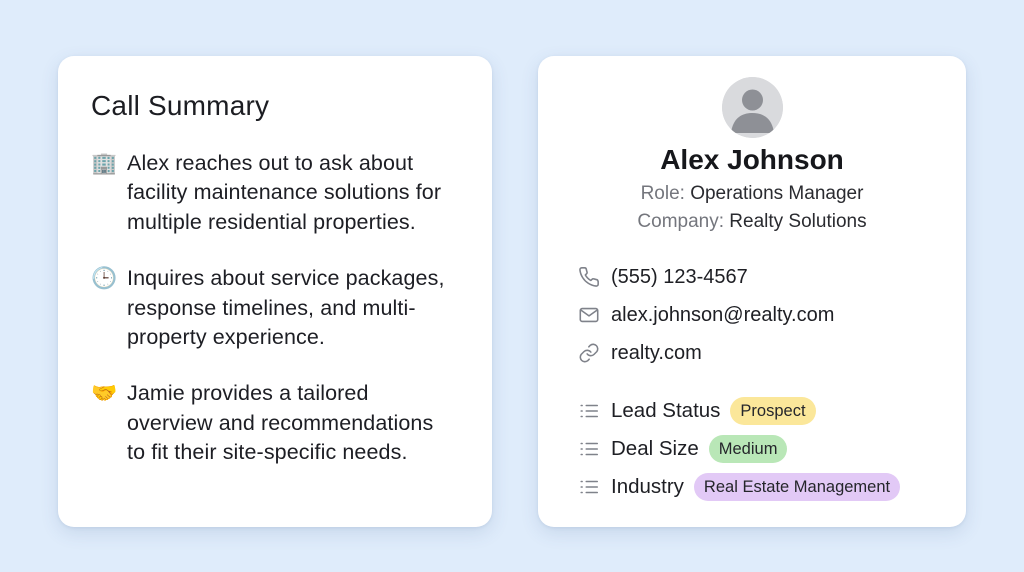 Image resolution: width=1024 pixels, height=572 pixels. What do you see at coordinates (647, 486) in the screenshot?
I see `industry-label: Industry` at bounding box center [647, 486].